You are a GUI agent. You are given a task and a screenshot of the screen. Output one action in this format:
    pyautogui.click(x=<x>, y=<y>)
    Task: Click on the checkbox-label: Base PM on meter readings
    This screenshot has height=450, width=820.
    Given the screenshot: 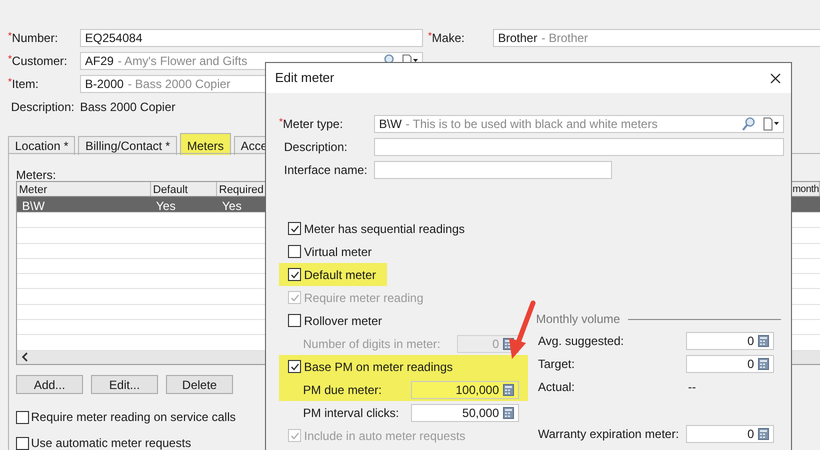 What is the action you would take?
    pyautogui.click(x=378, y=367)
    